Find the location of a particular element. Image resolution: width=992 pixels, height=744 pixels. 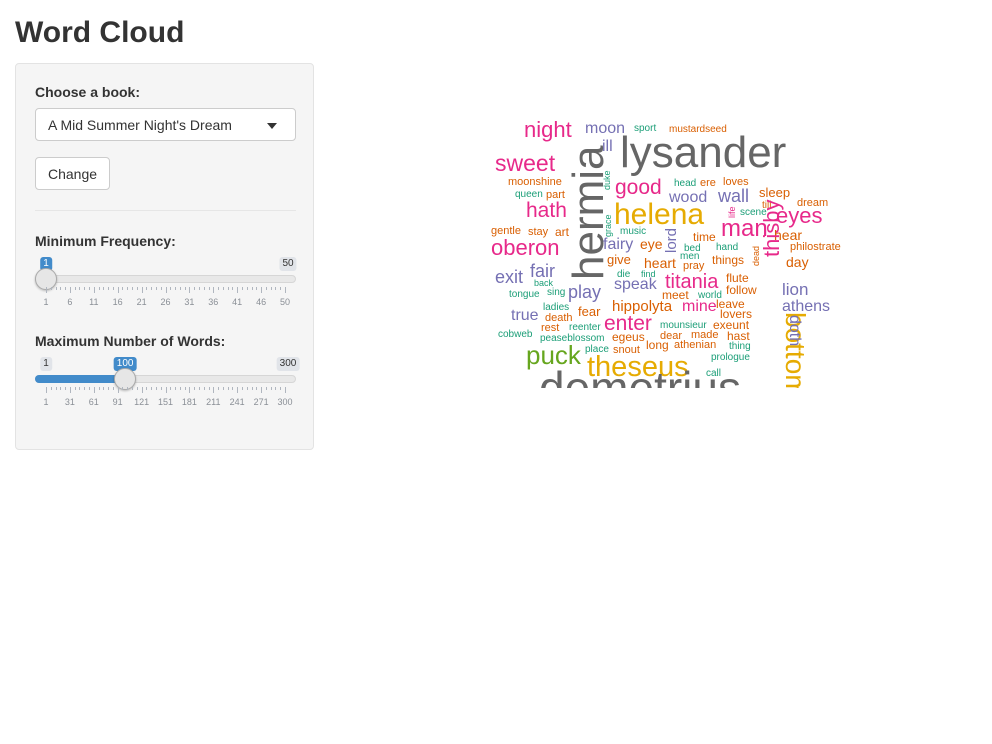

page-title: Word Cloud is located at coordinates (100, 32).